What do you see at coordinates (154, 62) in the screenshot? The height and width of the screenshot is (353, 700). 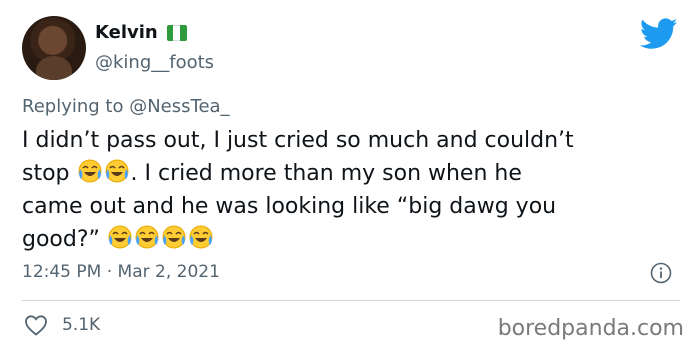 I see `author-handle: @king__foots` at bounding box center [154, 62].